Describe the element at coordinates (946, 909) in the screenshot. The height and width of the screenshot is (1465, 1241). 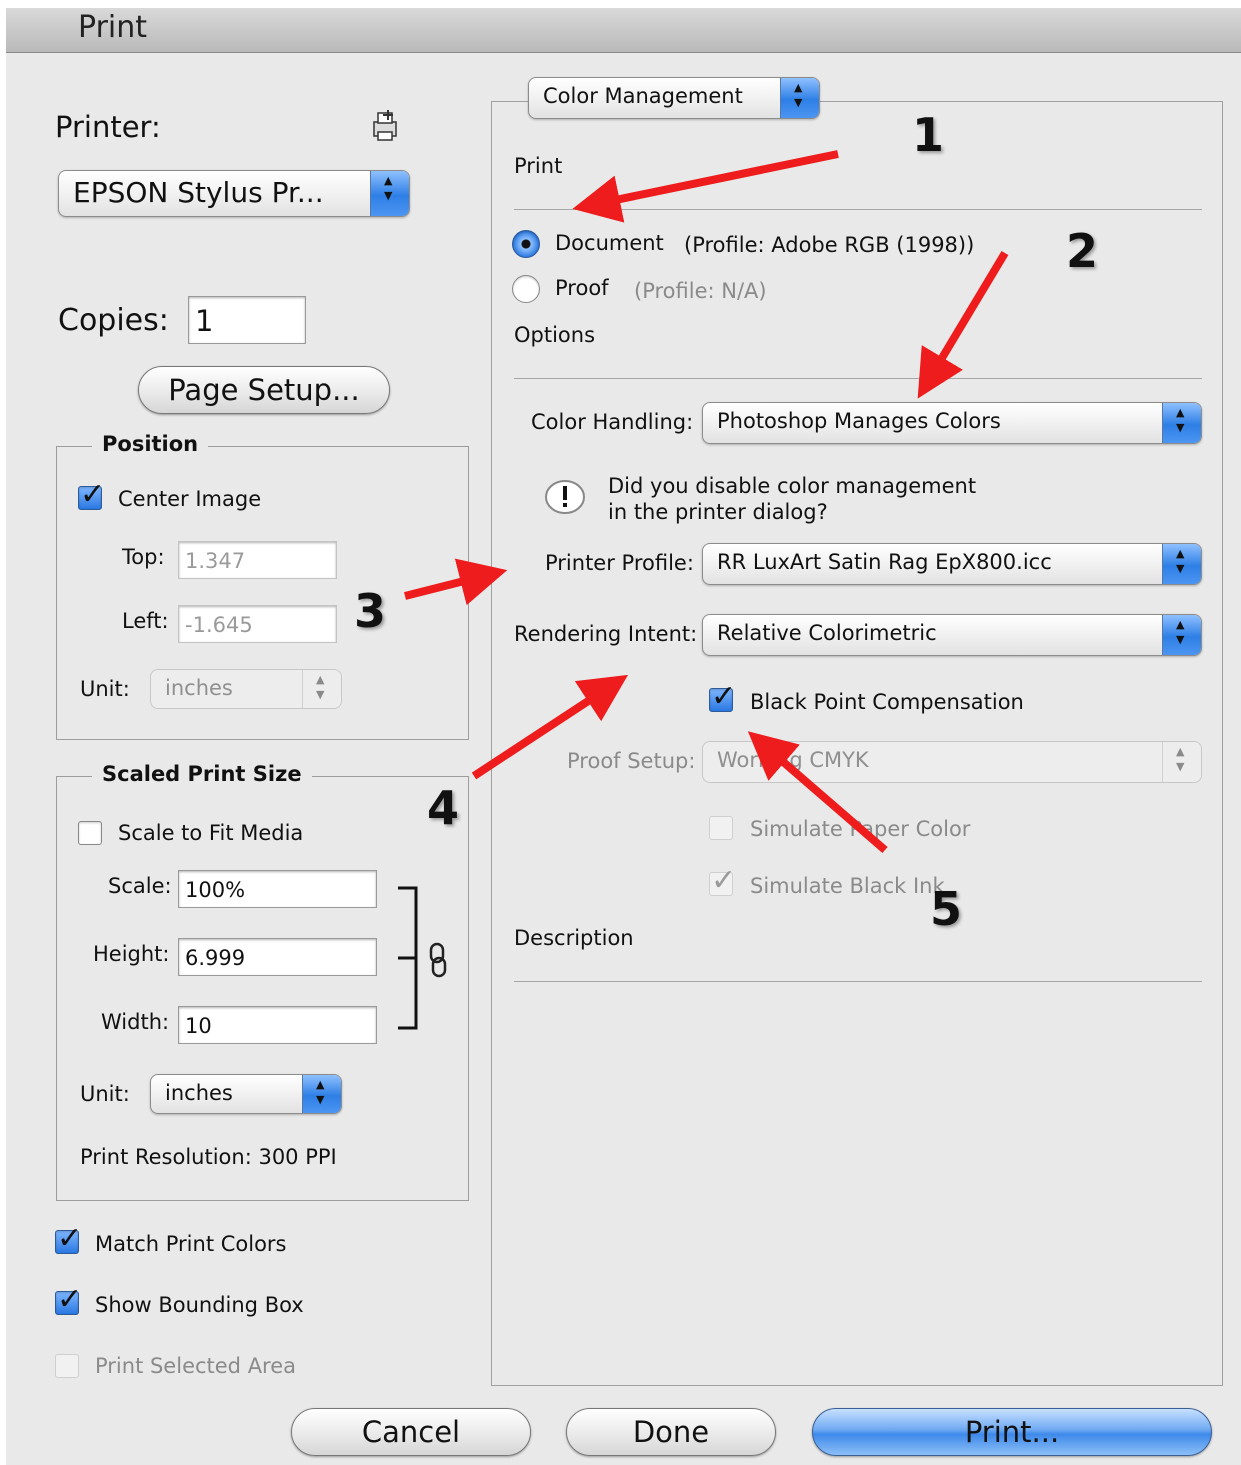
I see `annotation-5: 5` at that location.